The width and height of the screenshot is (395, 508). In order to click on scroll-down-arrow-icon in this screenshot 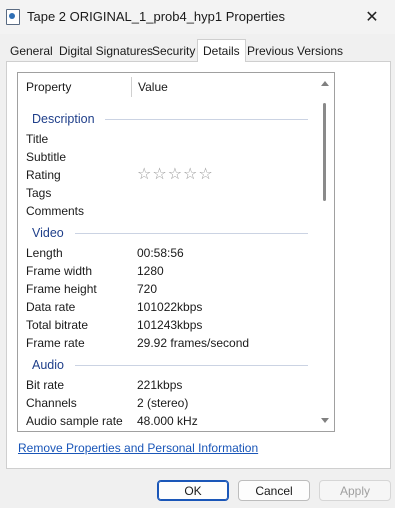, I will do `click(325, 420)`.